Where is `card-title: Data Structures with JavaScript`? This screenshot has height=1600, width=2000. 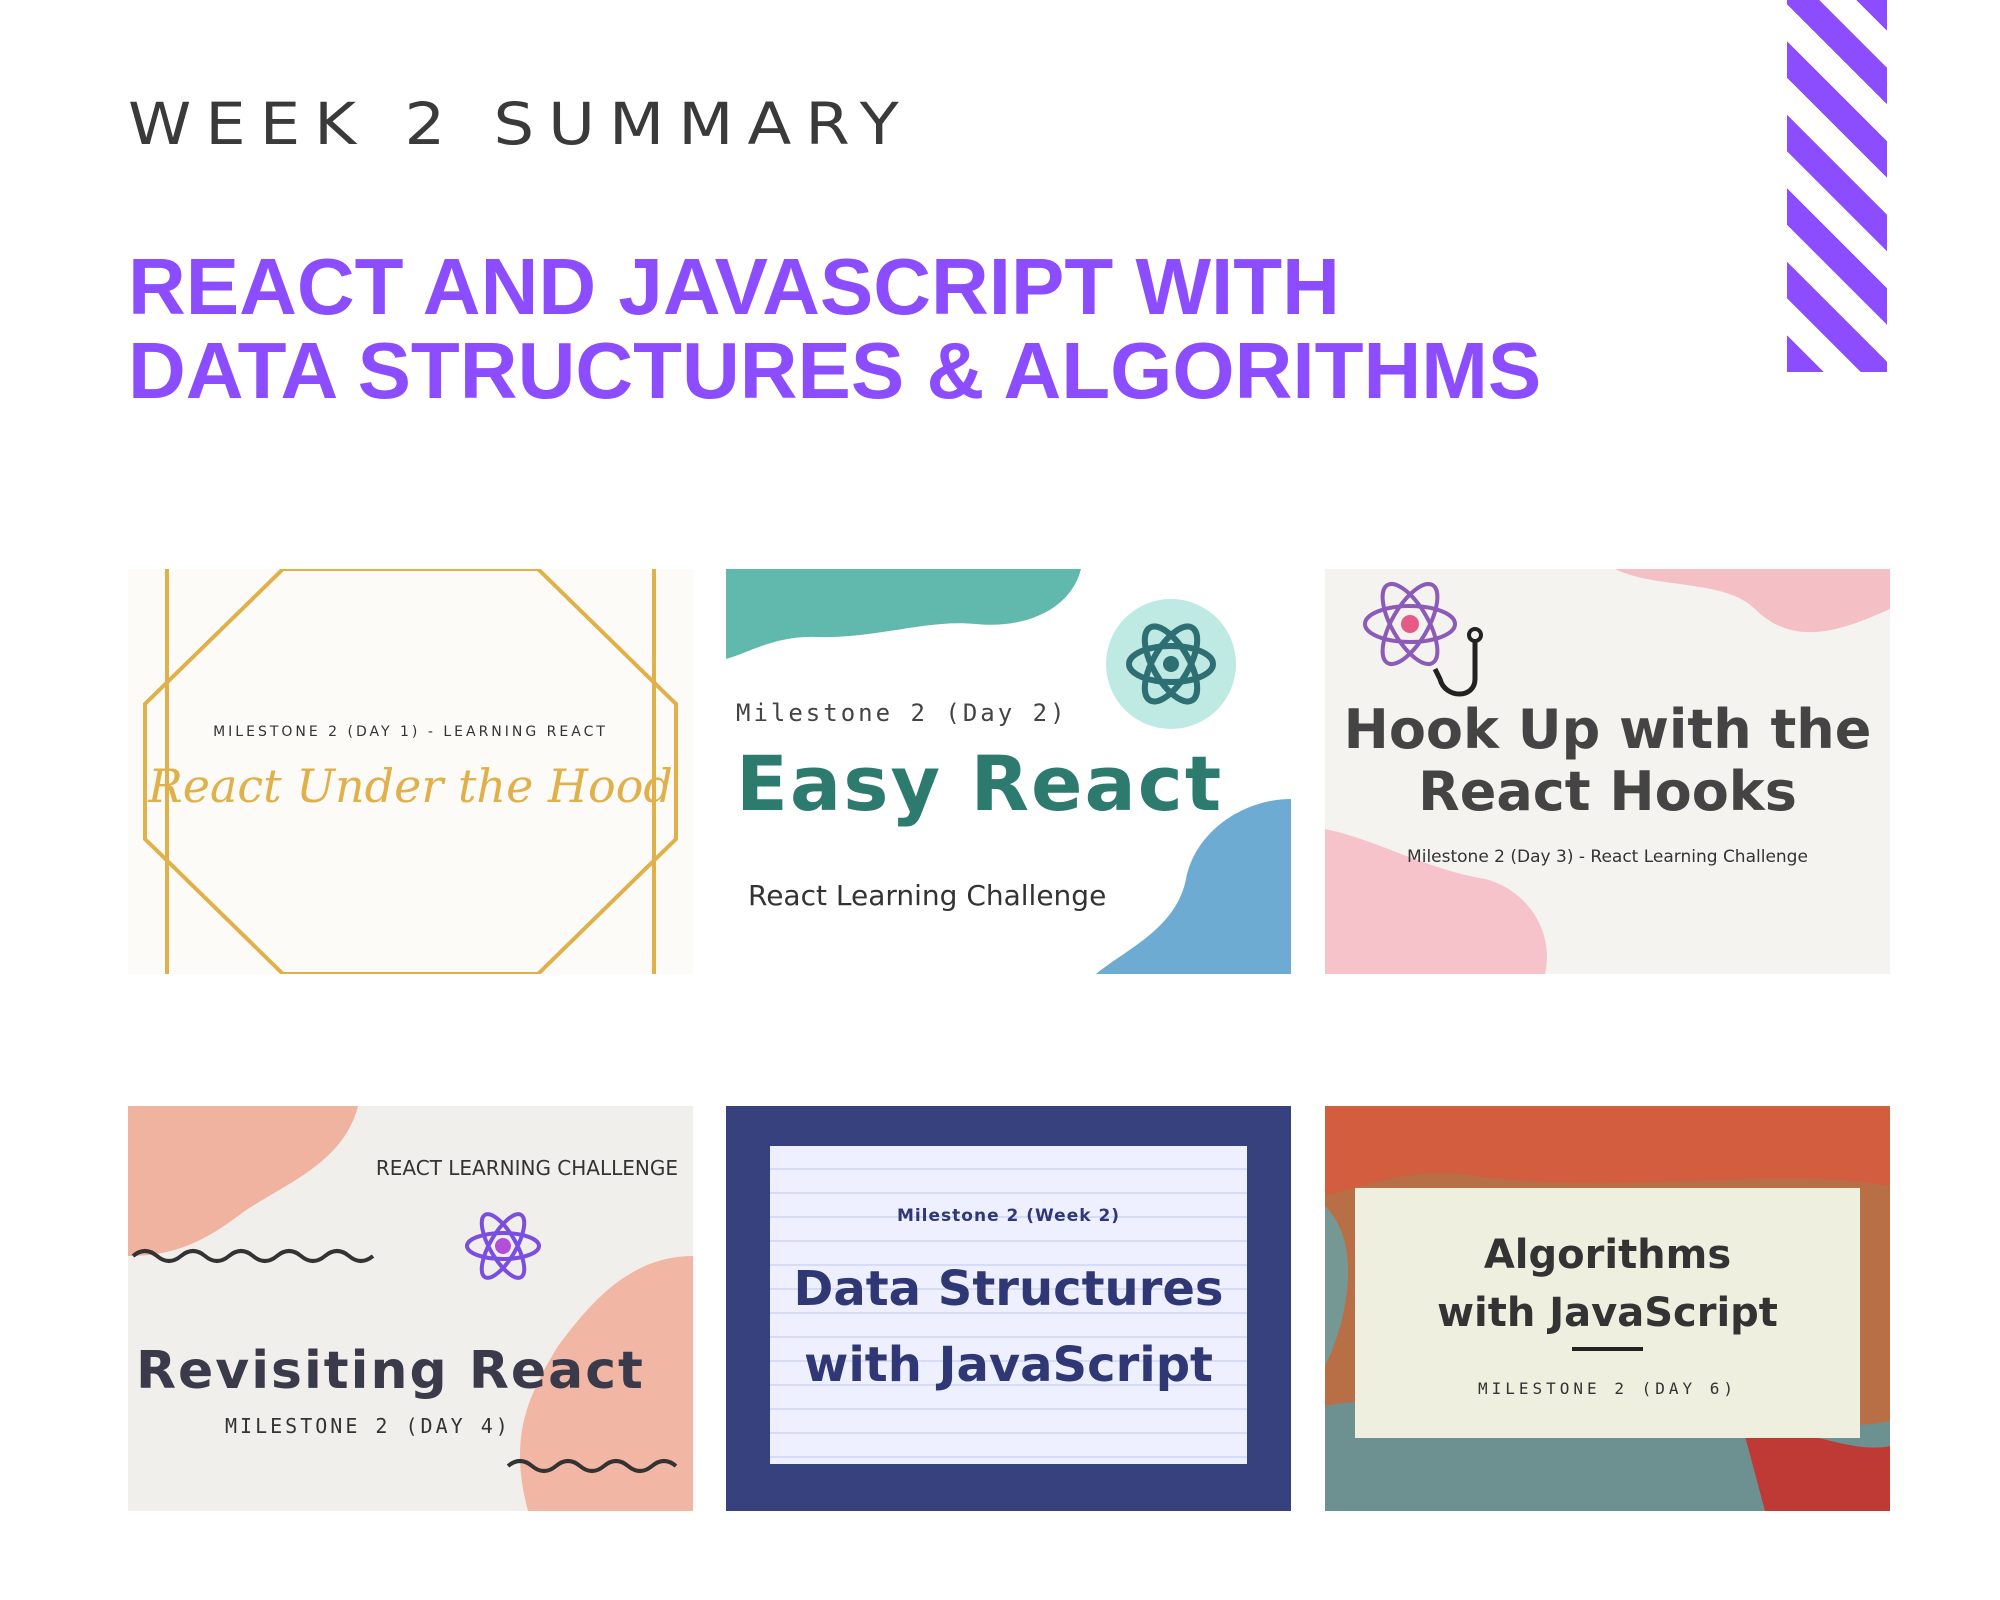
card-title: Data Structures with JavaScript is located at coordinates (1008, 1327).